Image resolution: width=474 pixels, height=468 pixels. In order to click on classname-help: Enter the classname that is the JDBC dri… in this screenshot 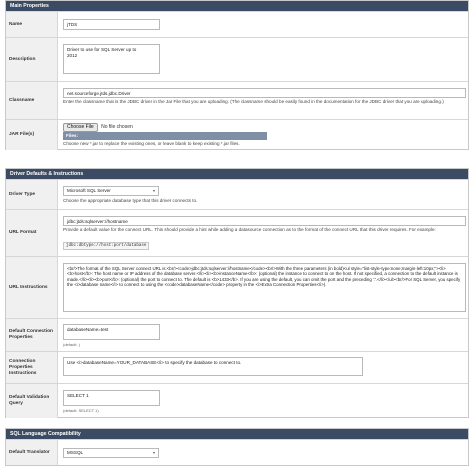, I will do `click(253, 101)`.